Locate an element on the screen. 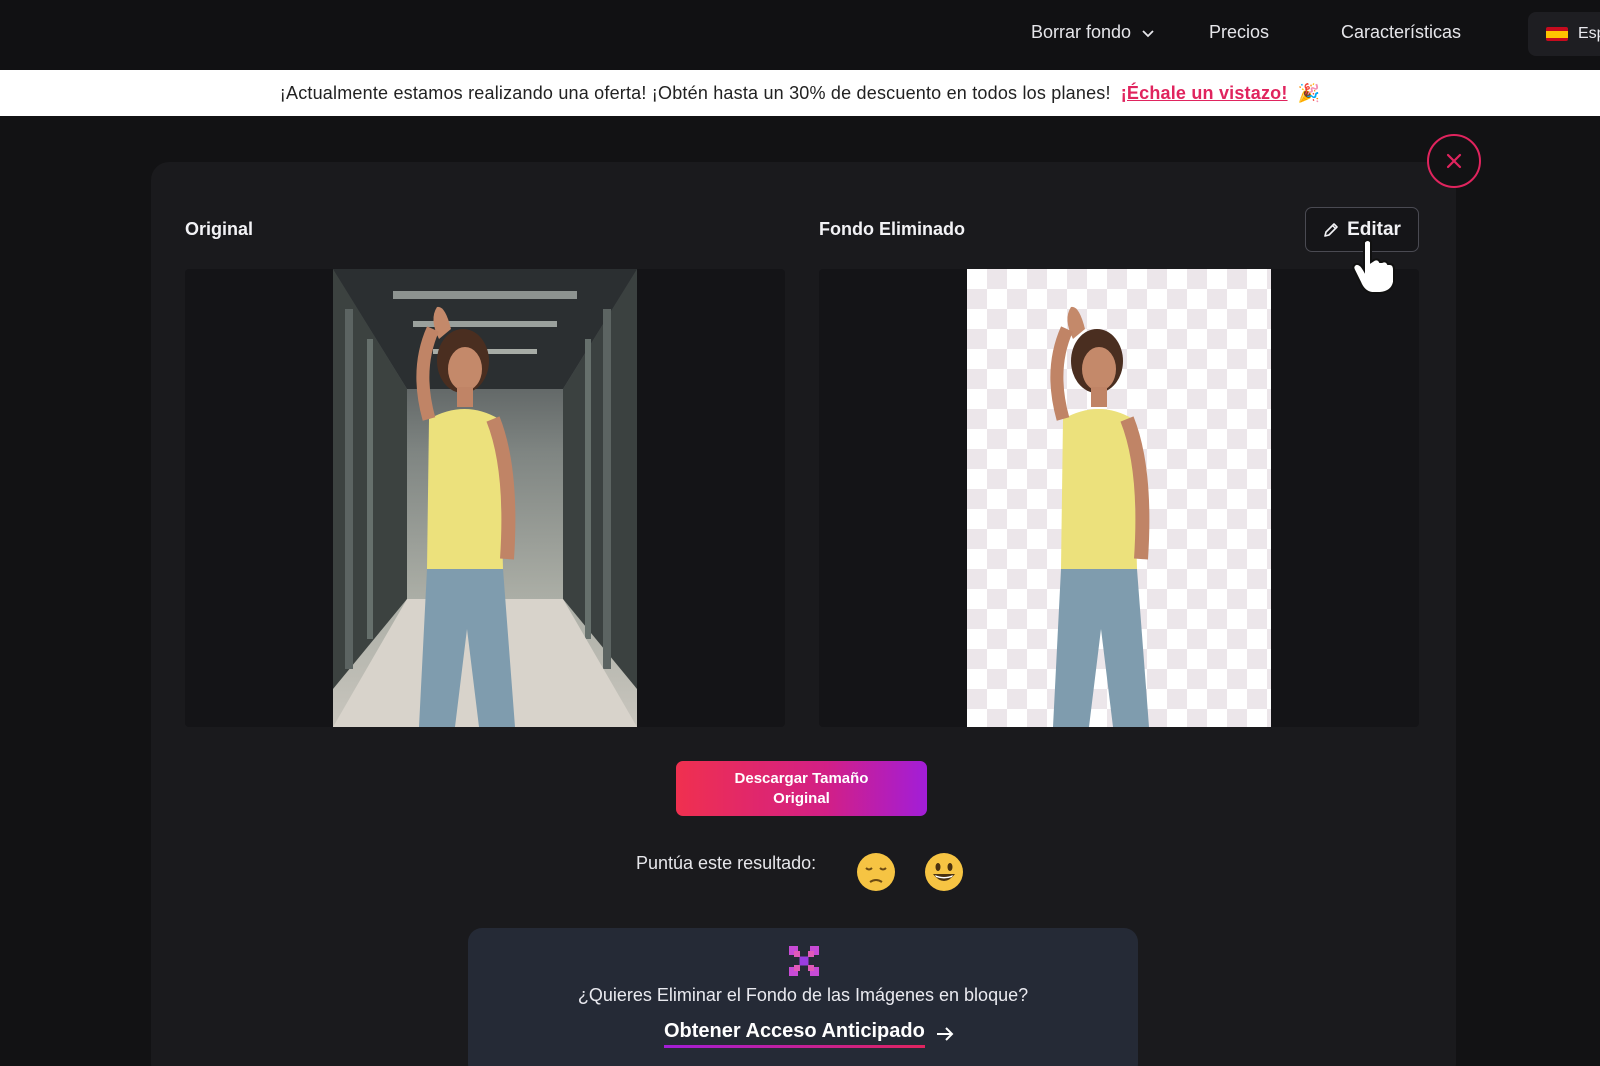 This screenshot has width=1600, height=1066. original-photo-scene is located at coordinates (485, 498).